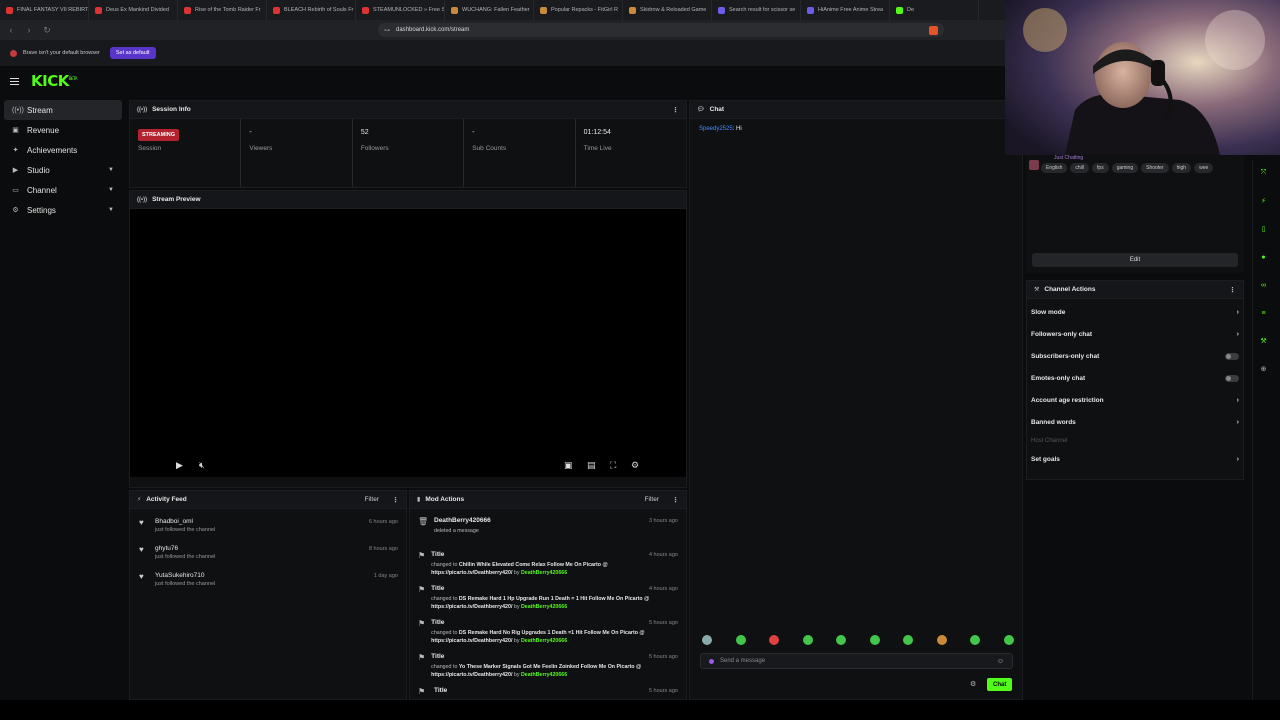  I want to click on stream-tag: chill, so click(1080, 168).